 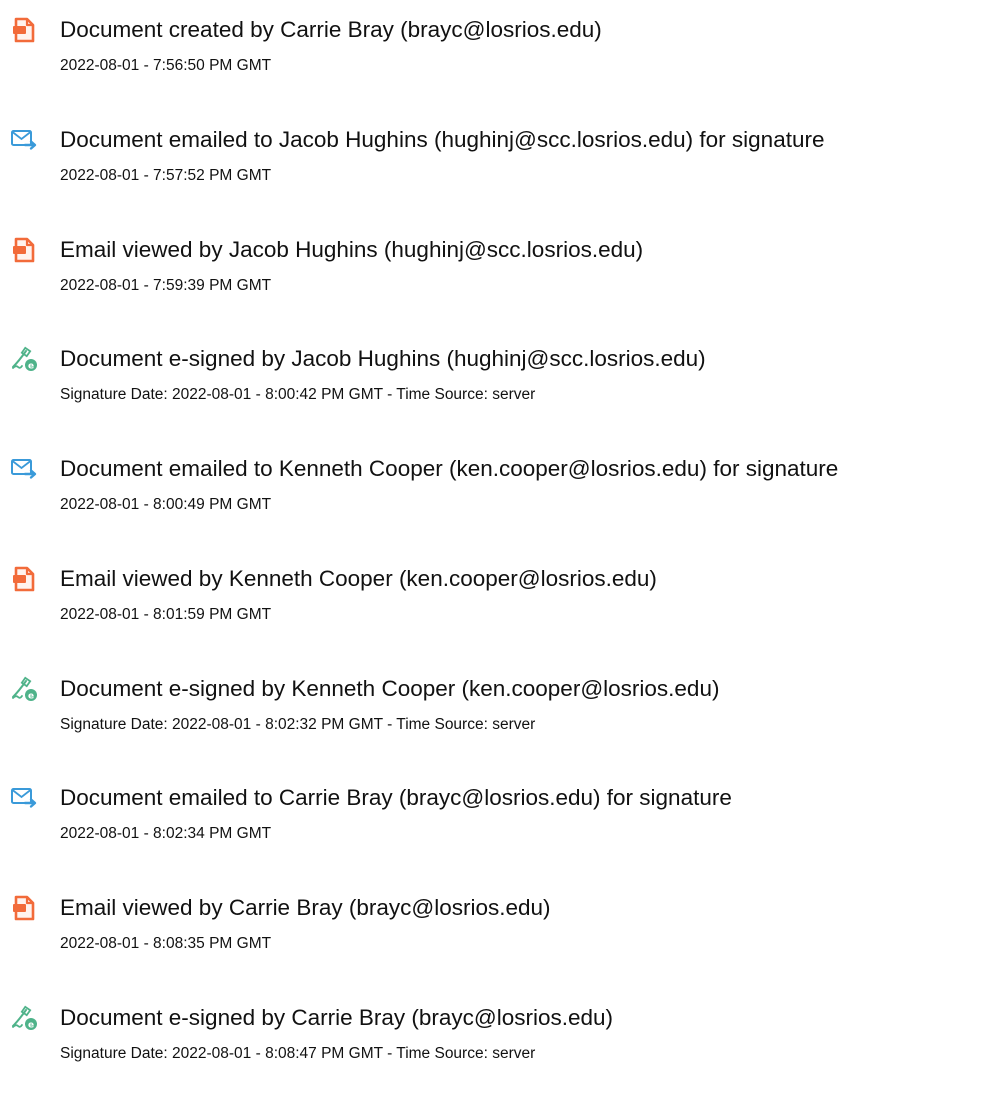 I want to click on event-date: 2022-08-01 - 7:56:50 PM GMT, so click(x=166, y=65).